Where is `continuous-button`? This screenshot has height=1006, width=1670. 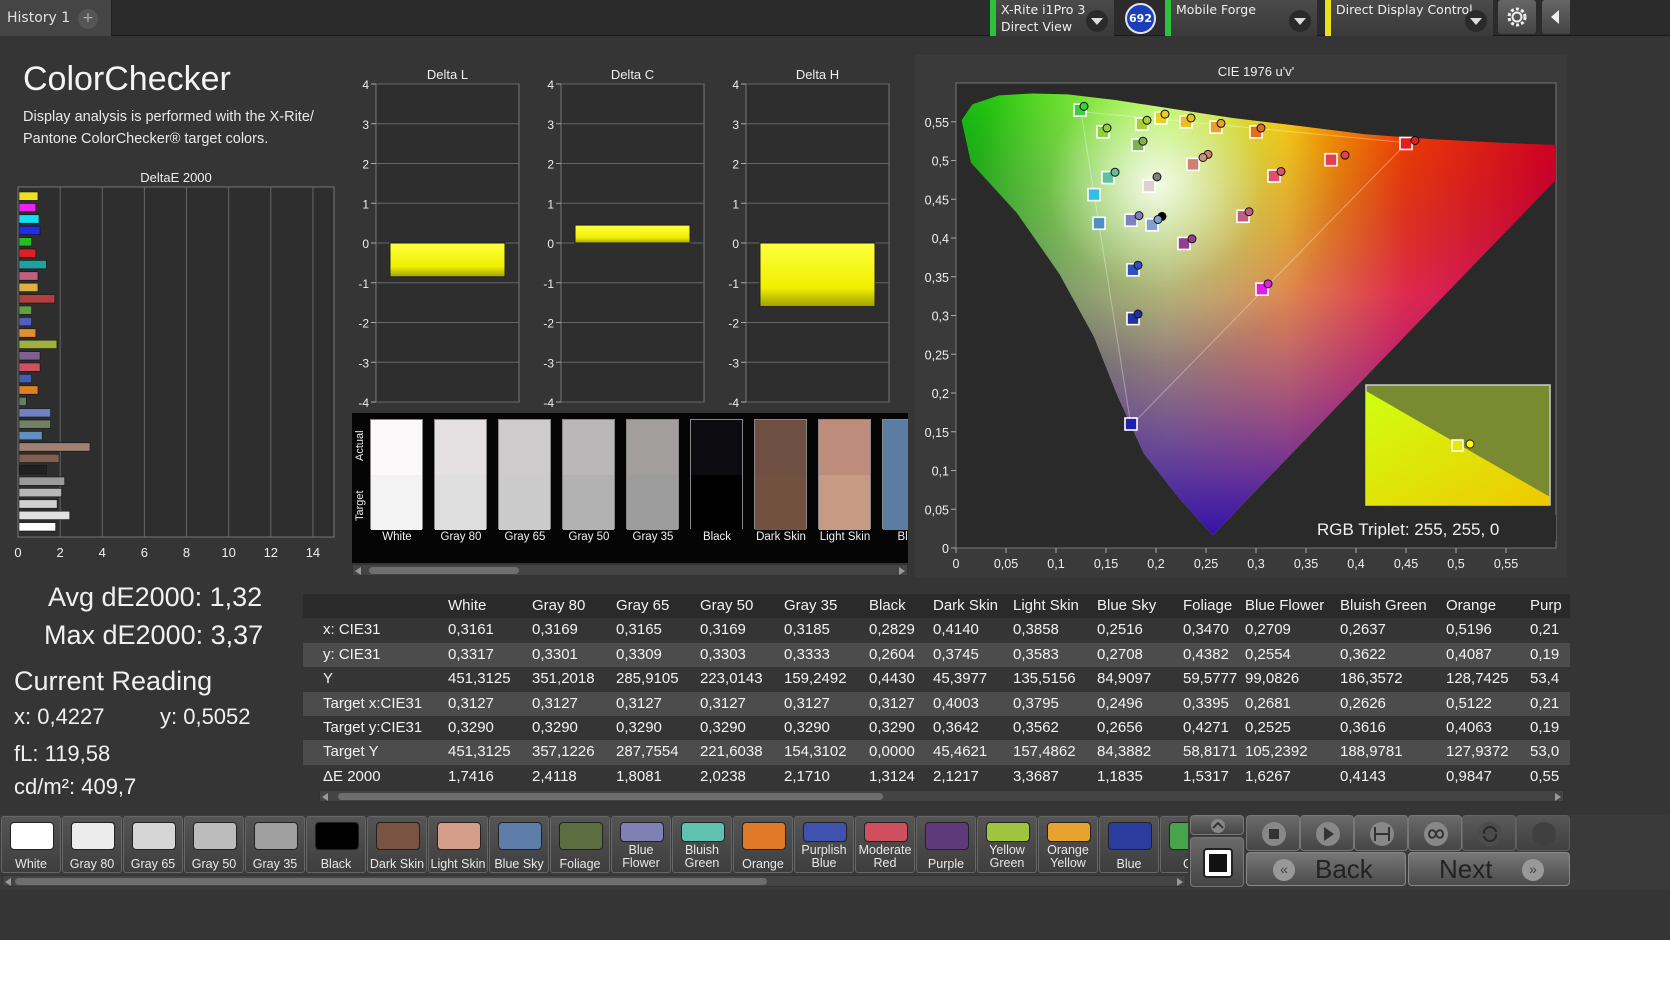 continuous-button is located at coordinates (1435, 833).